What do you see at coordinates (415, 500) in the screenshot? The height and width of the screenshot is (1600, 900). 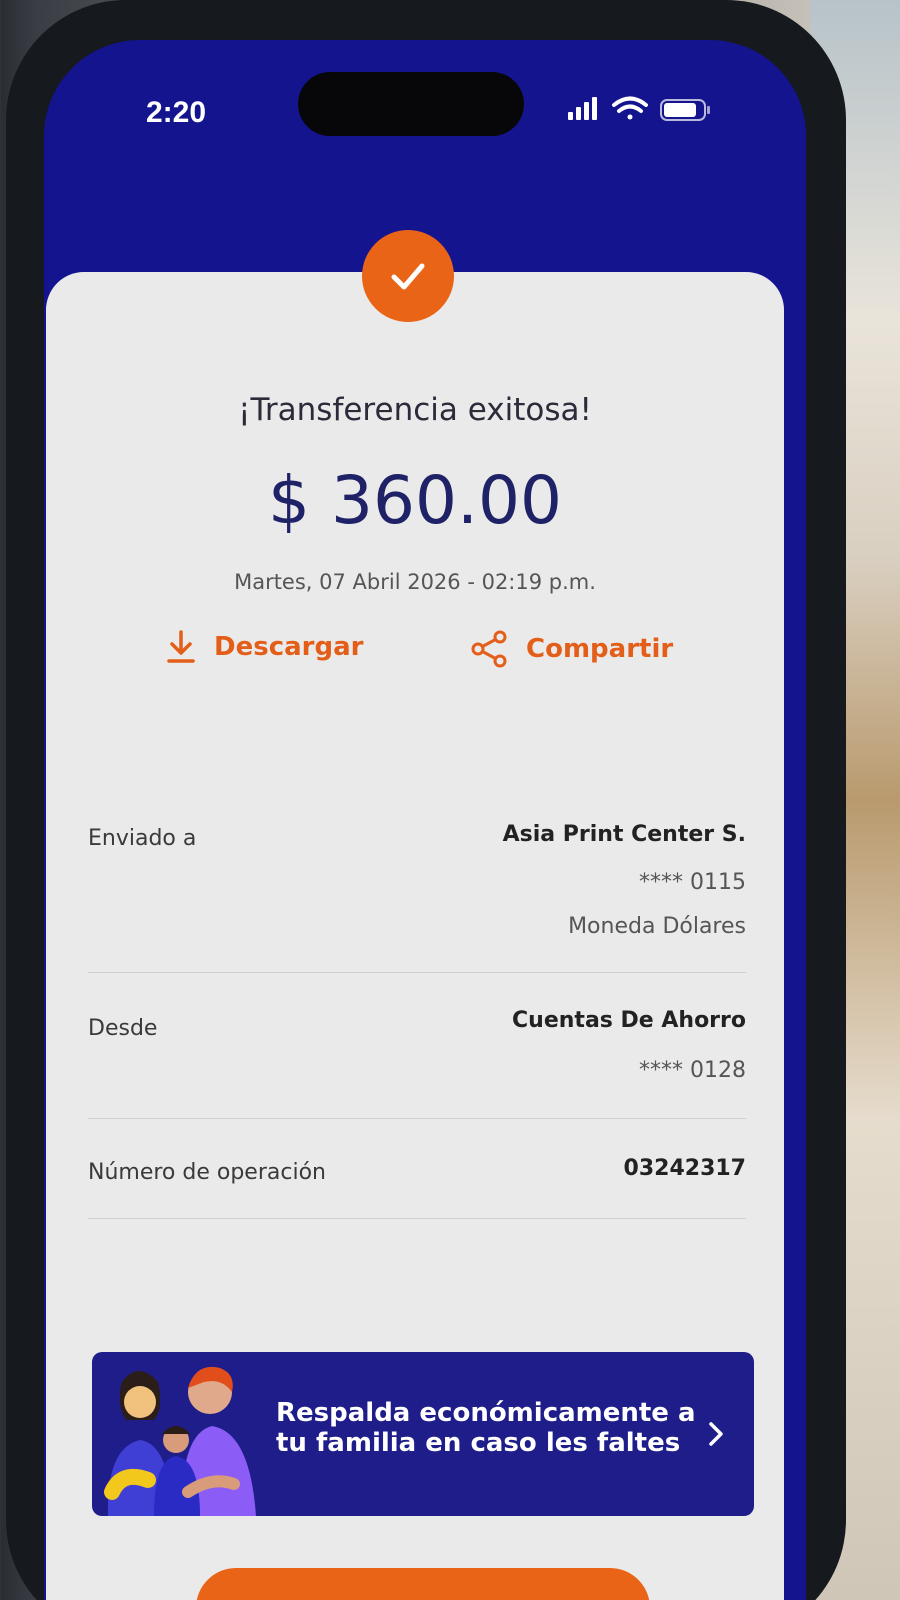 I see `transfer-amount: $ 360.00` at bounding box center [415, 500].